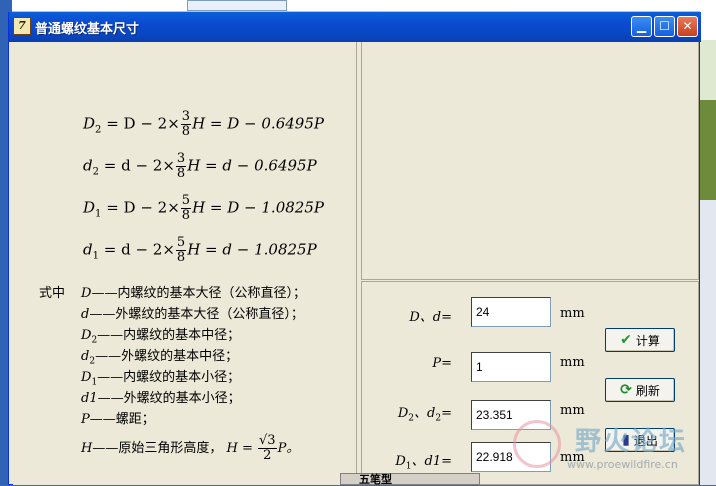 The width and height of the screenshot is (716, 486). Describe the element at coordinates (200, 166) in the screenshot. I see `formula-d2-lower: d2 = d − 2× 3 8 H = d − 0.6495P` at that location.